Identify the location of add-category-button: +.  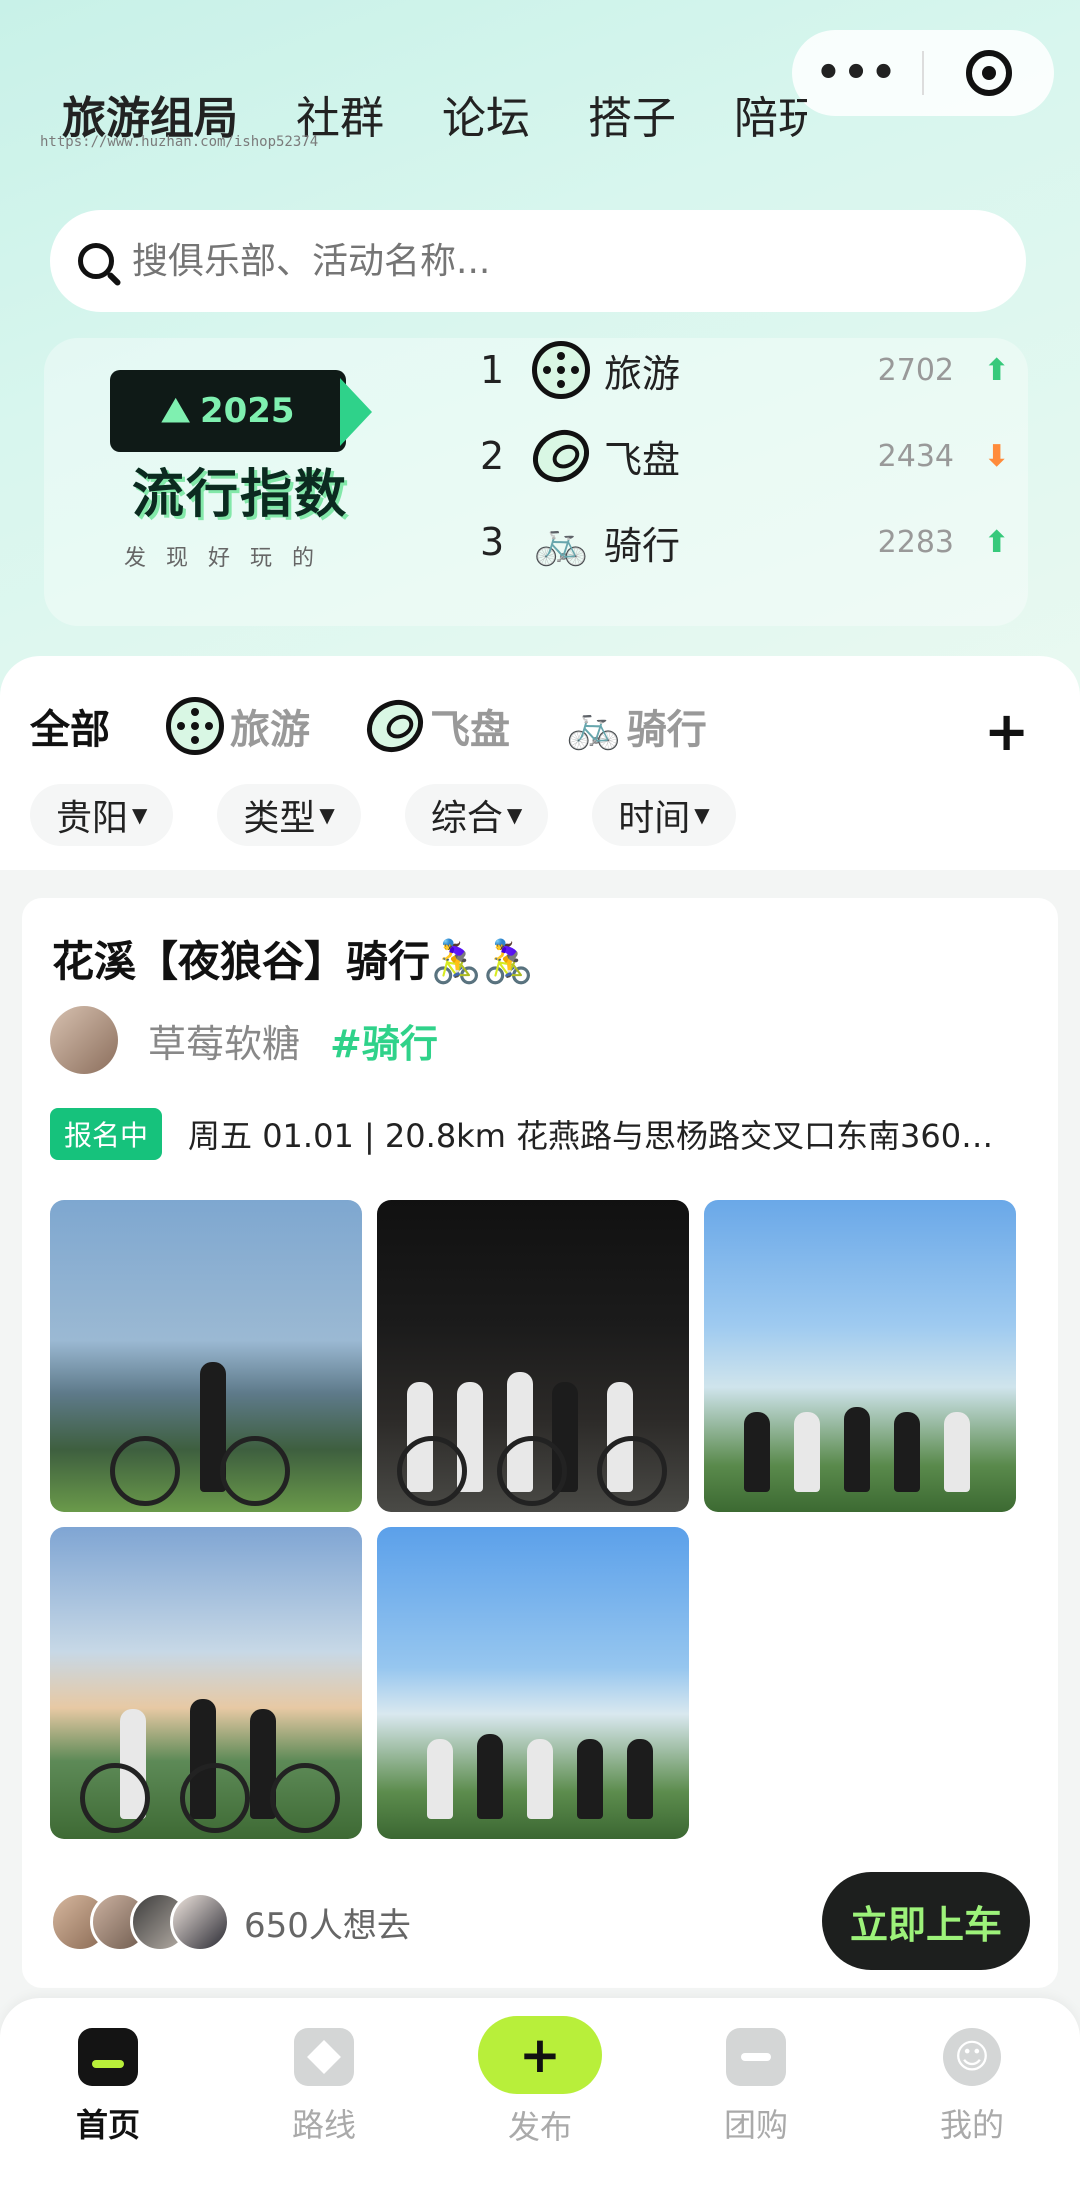
(1006, 731).